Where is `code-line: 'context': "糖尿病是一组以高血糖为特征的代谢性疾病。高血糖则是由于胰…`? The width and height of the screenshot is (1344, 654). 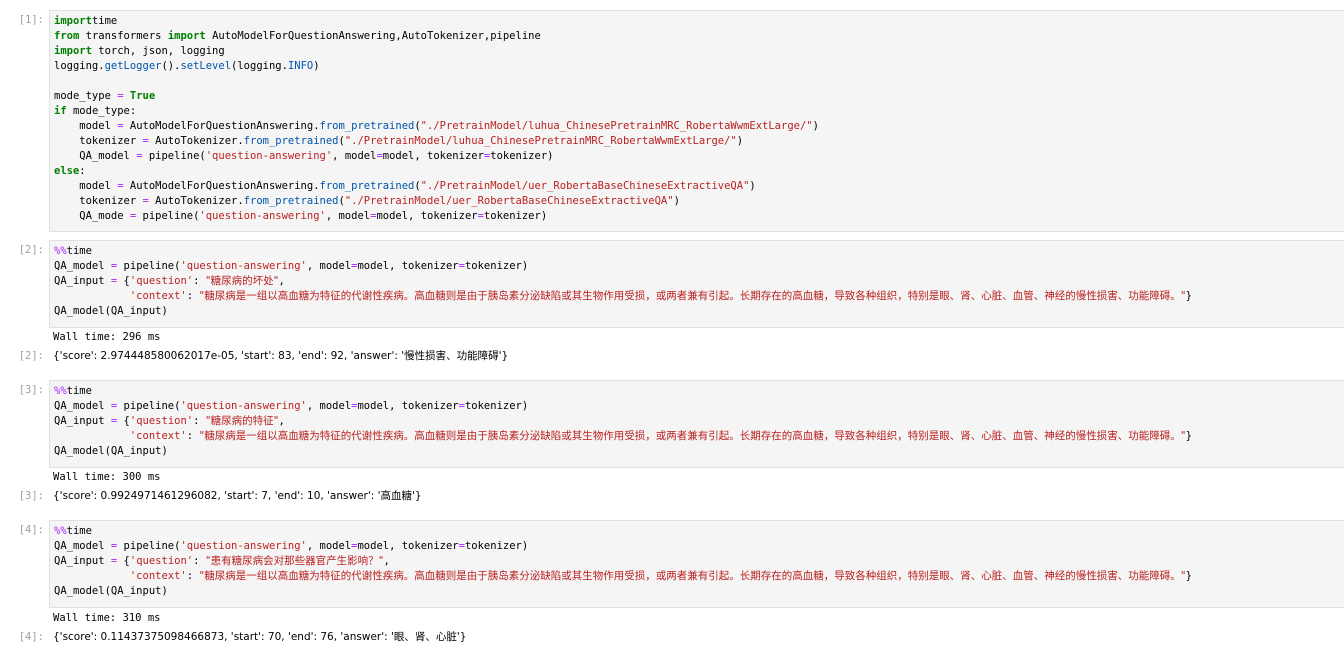 code-line: 'context': "糖尿病是一组以高血糖为特征的代谢性疾病。高血糖则是由于胰… is located at coordinates (623, 576).